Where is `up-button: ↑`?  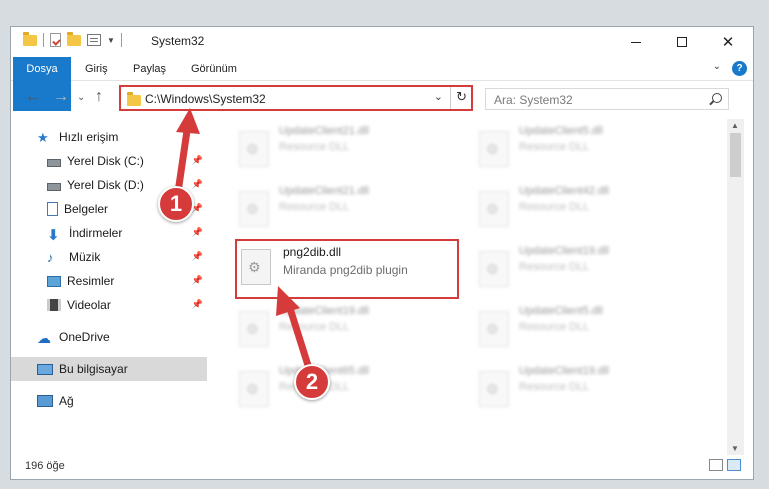 up-button: ↑ is located at coordinates (99, 97).